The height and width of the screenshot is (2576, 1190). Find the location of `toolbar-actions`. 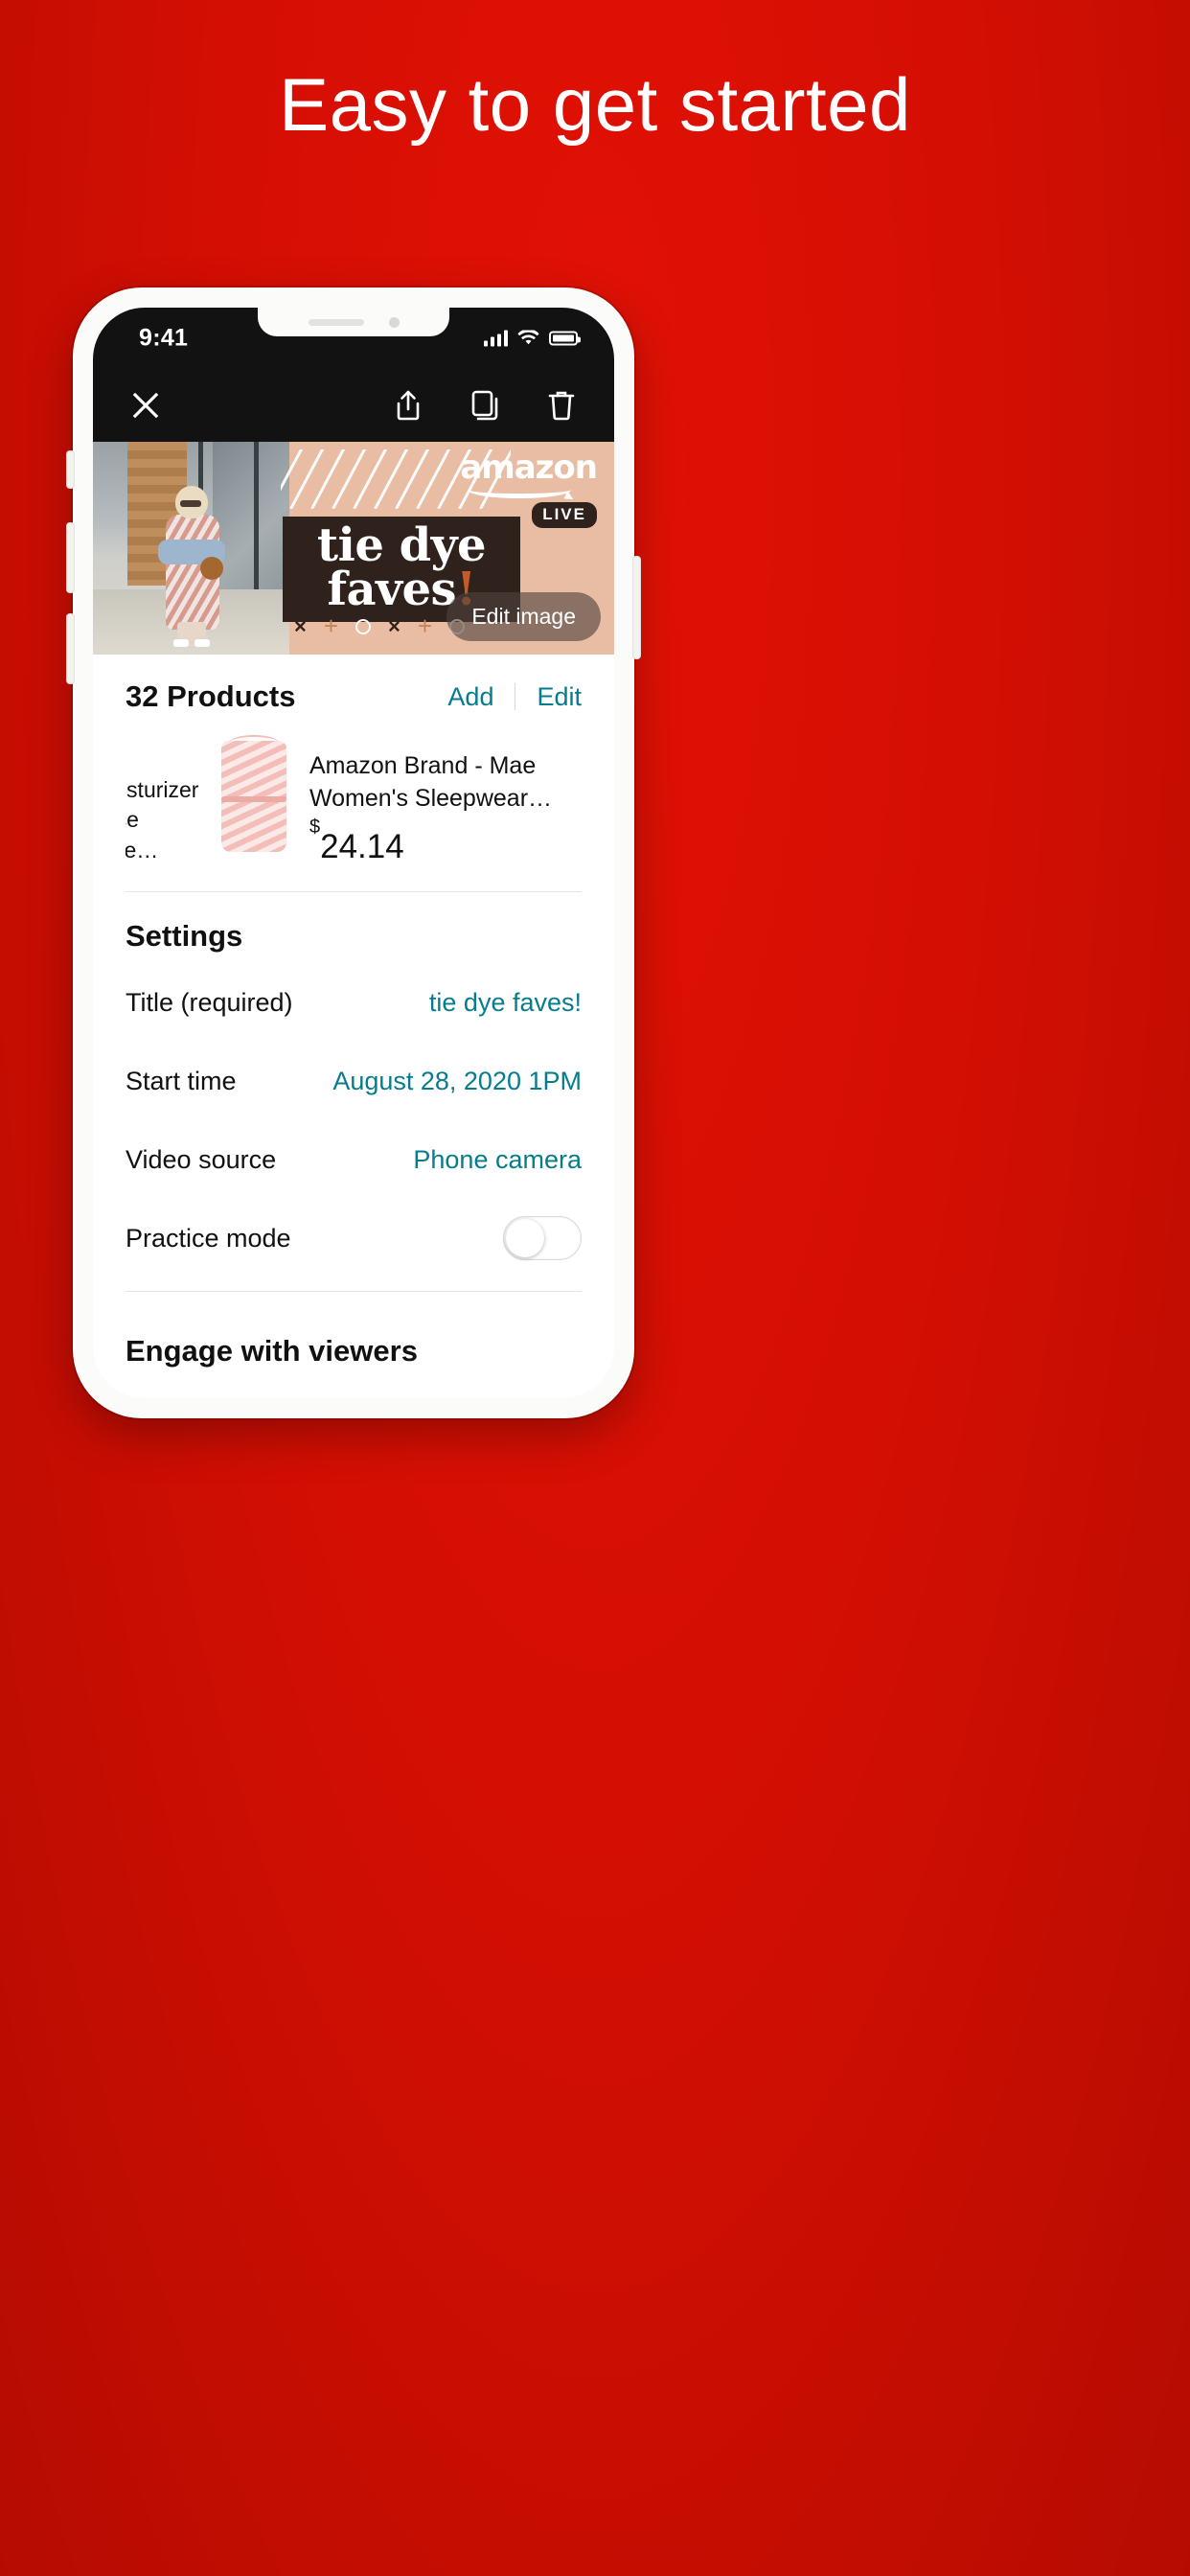

toolbar-actions is located at coordinates (485, 405).